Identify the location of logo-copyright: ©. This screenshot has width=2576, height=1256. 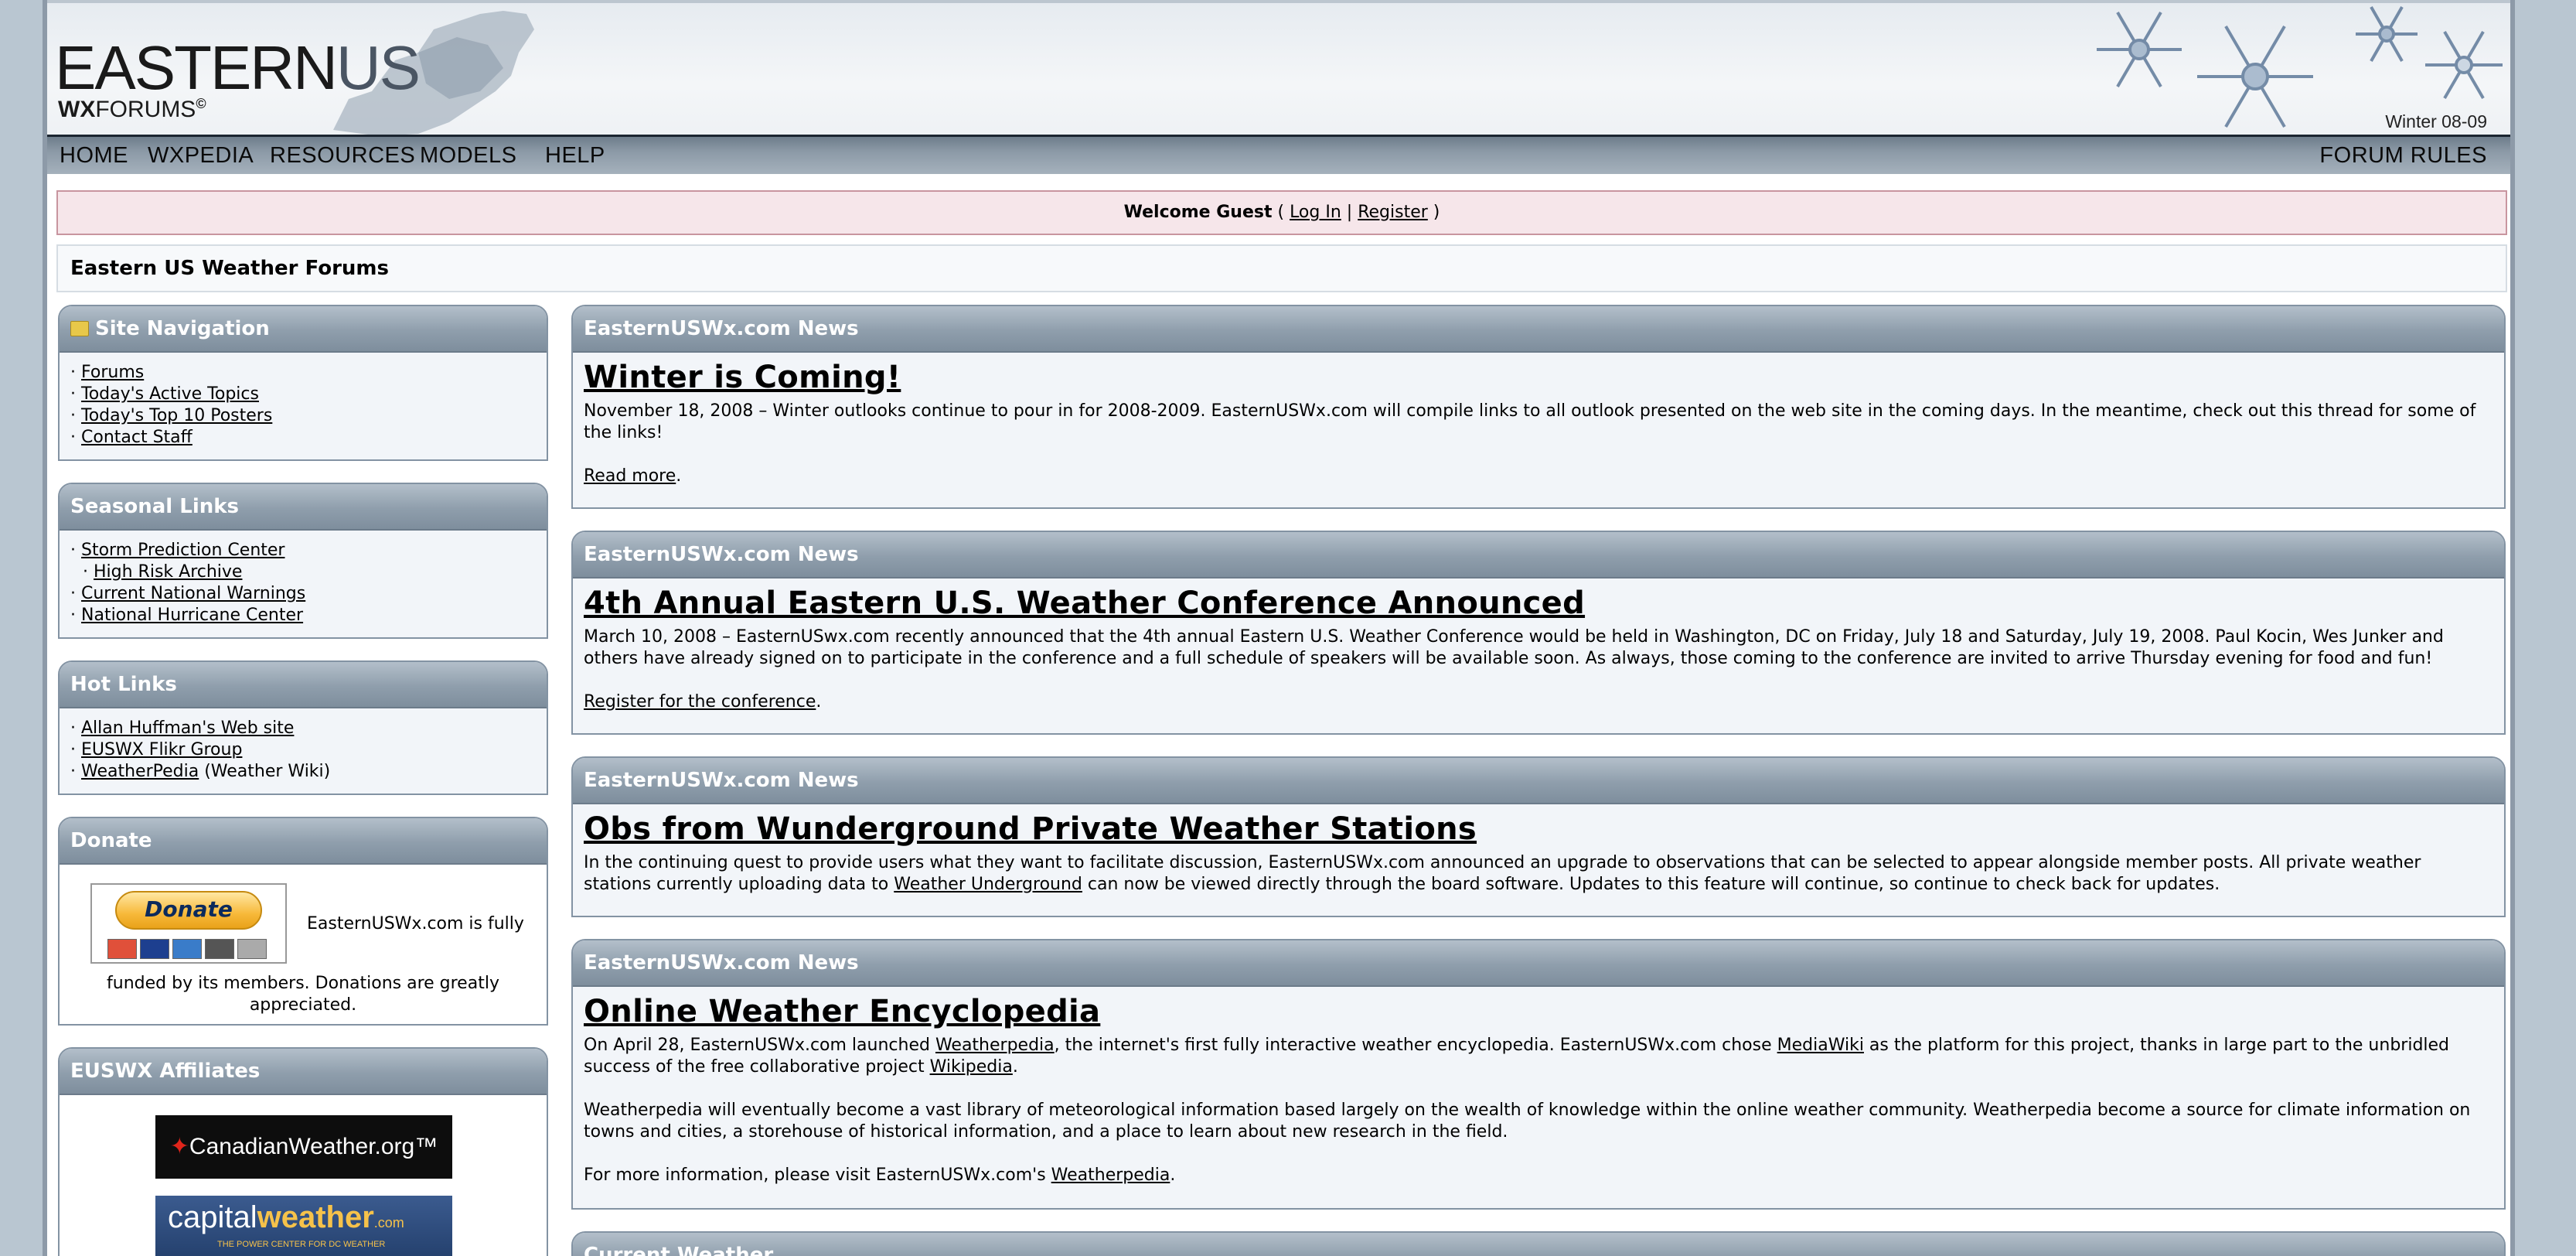
(201, 104).